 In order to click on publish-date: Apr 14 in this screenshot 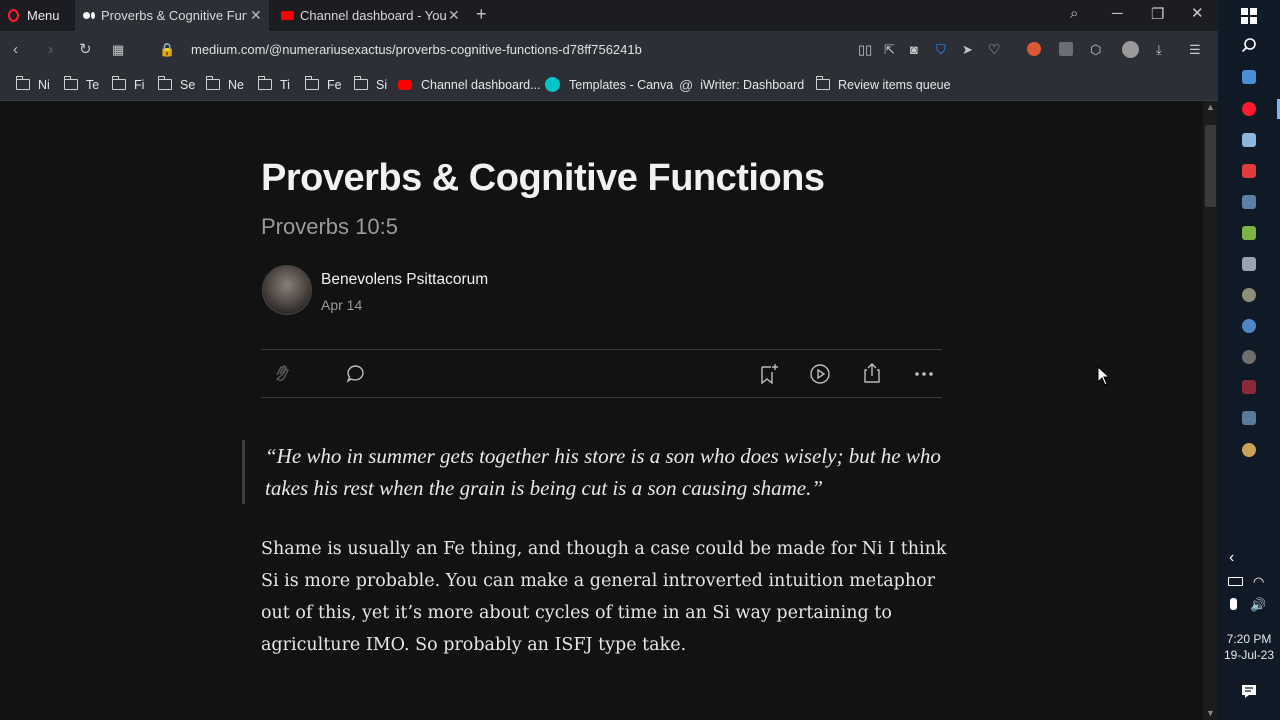, I will do `click(342, 305)`.